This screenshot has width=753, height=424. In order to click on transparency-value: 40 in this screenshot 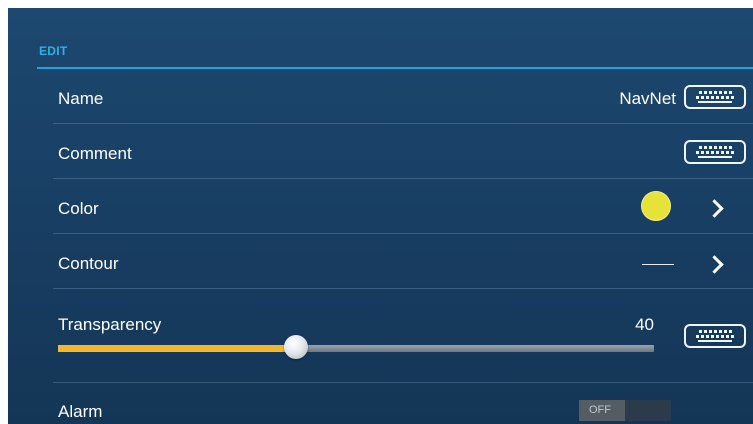, I will do `click(644, 324)`.